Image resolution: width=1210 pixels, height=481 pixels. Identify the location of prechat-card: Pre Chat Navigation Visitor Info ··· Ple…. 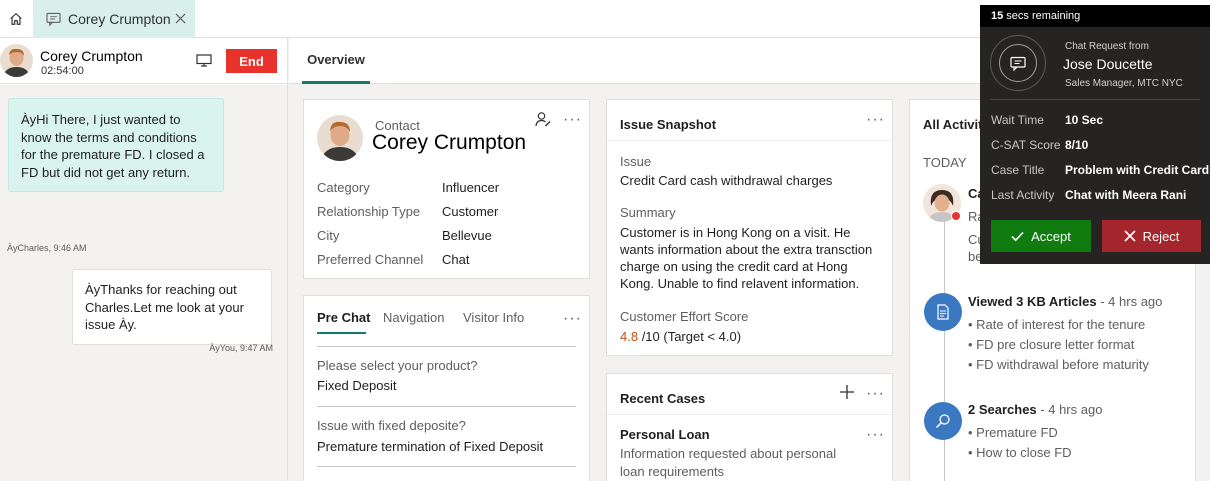
(446, 388).